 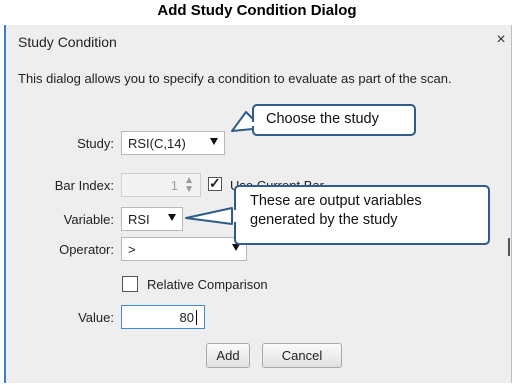 I want to click on relative-comparison-checkbox, so click(x=130, y=284).